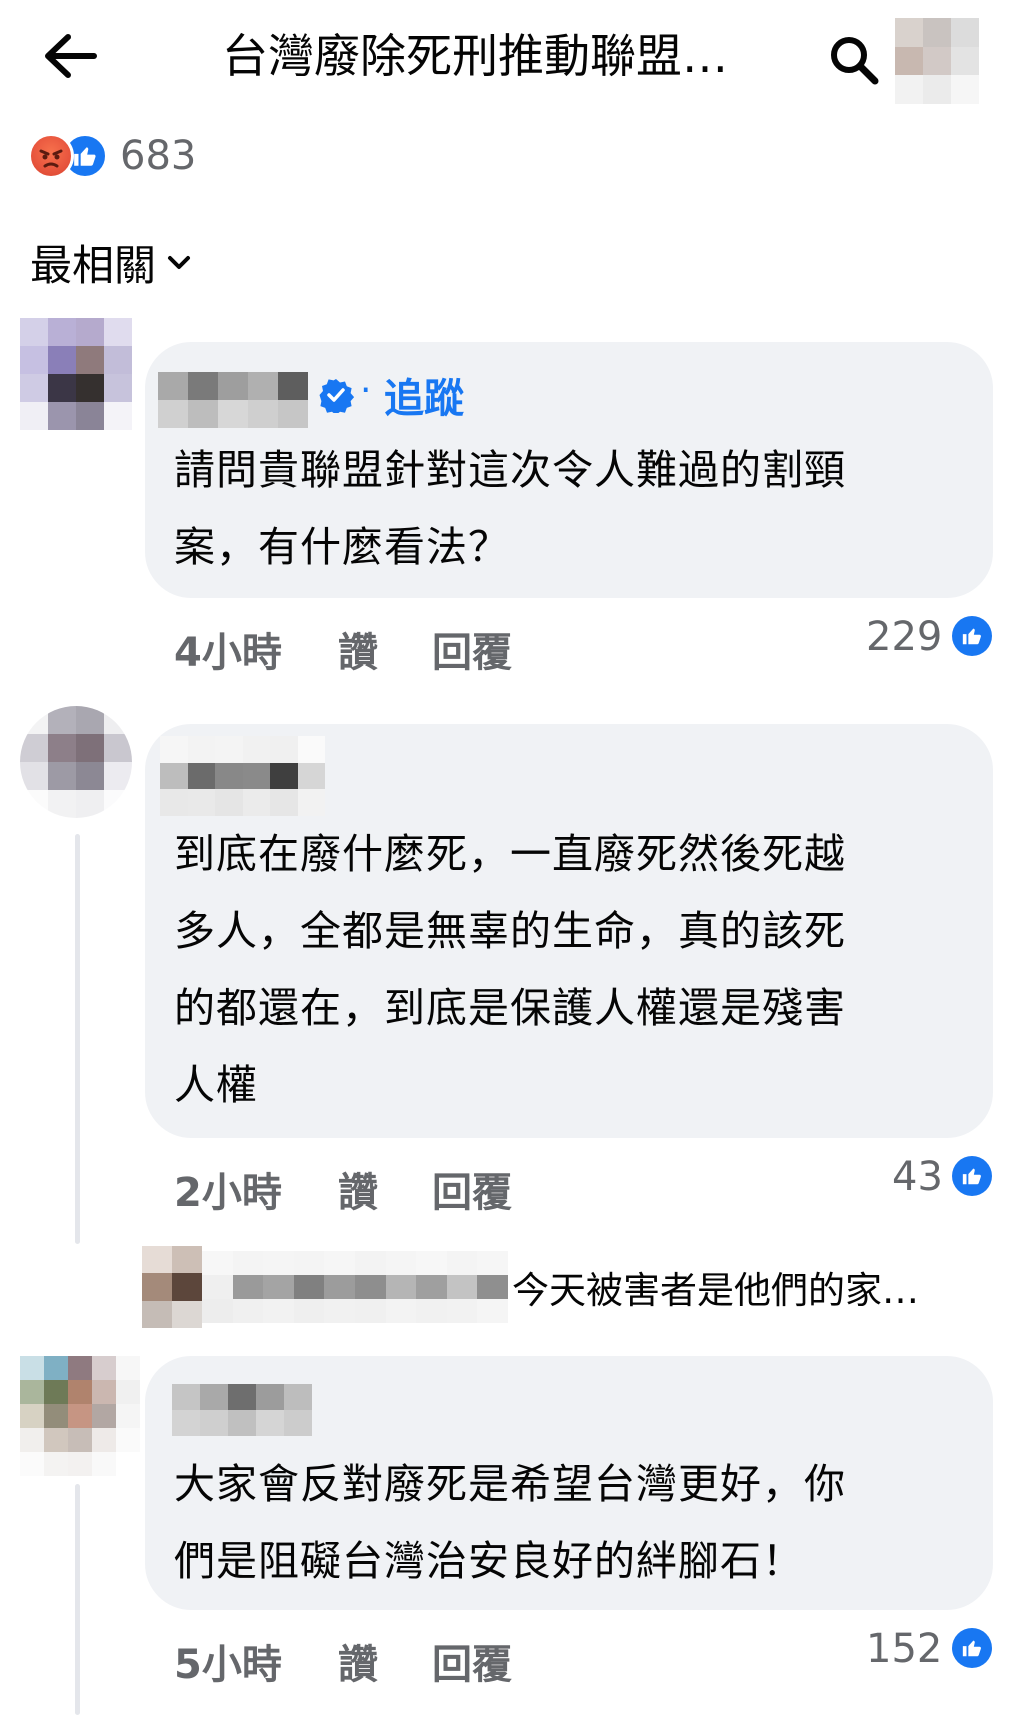 This screenshot has height=1715, width=1024. I want to click on arrow-left-icon, so click(71, 56).